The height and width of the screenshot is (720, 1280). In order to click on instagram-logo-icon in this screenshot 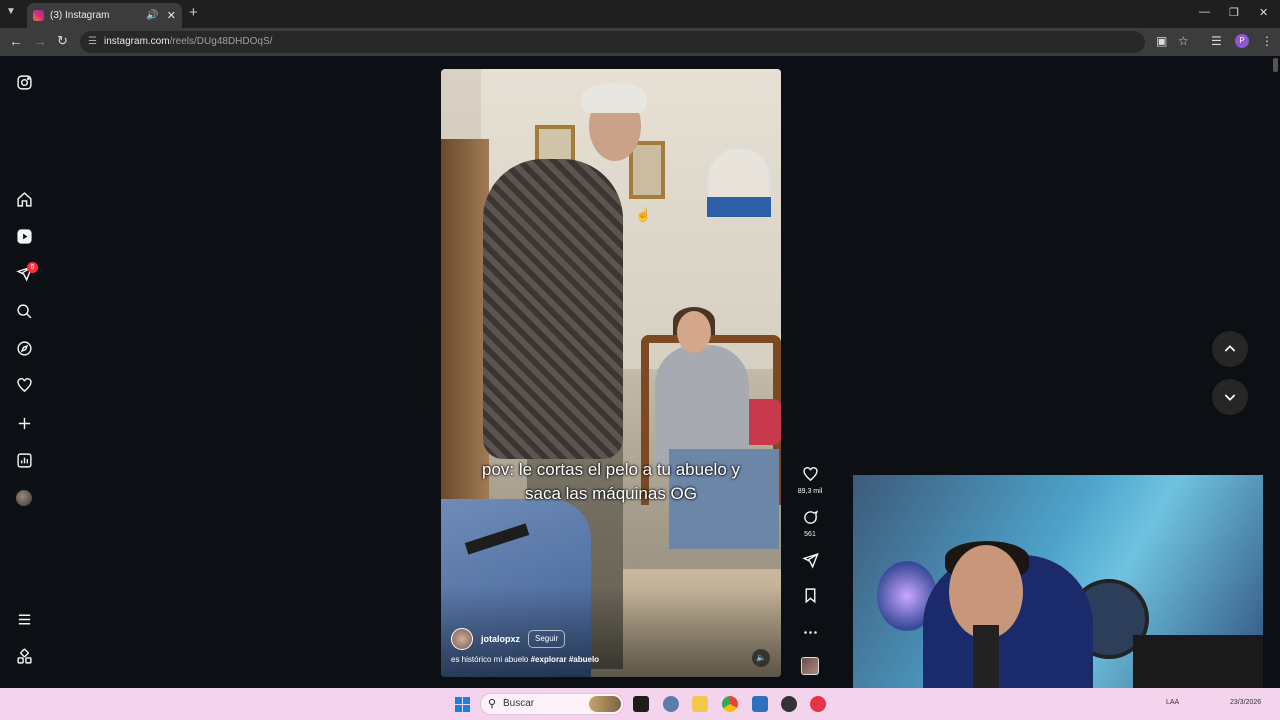, I will do `click(24, 82)`.